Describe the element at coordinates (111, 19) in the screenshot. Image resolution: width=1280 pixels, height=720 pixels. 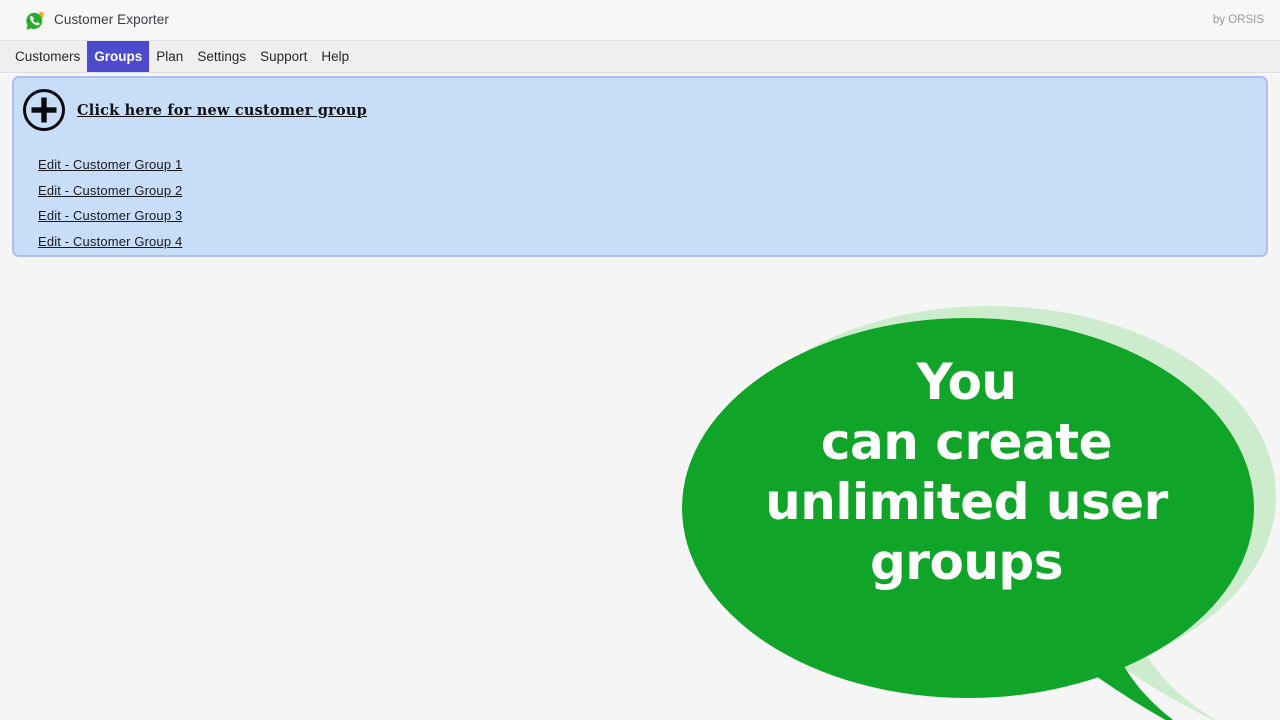
I see `app-title: Customer Exporter` at that location.